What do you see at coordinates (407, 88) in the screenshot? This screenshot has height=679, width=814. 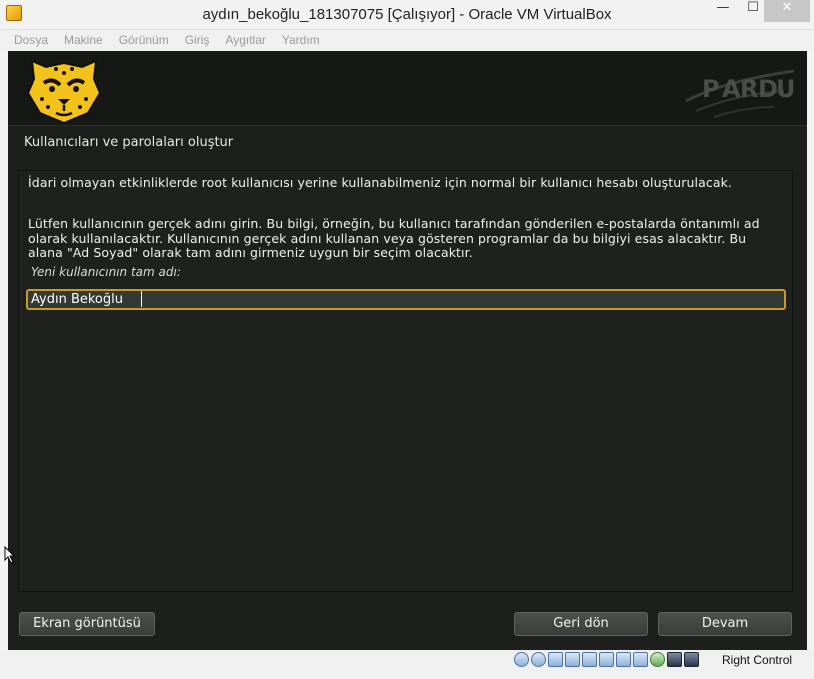 I see `installer-header: P A R D U` at bounding box center [407, 88].